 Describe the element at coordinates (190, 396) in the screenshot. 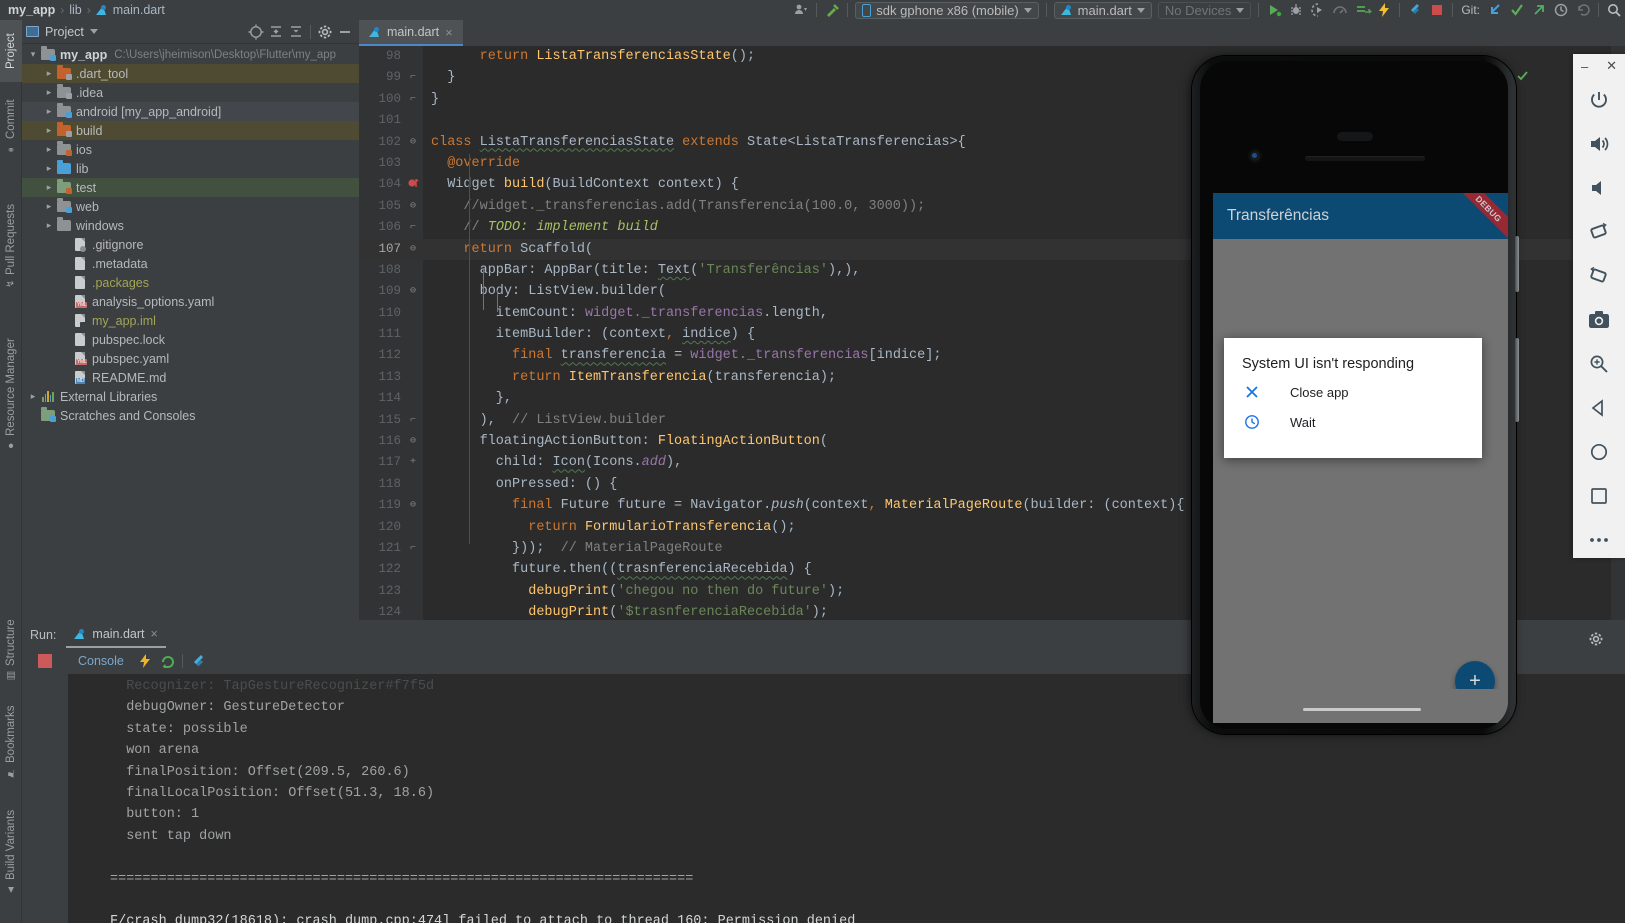

I see `tree-item-external-libraries: ▸ External Libraries` at that location.